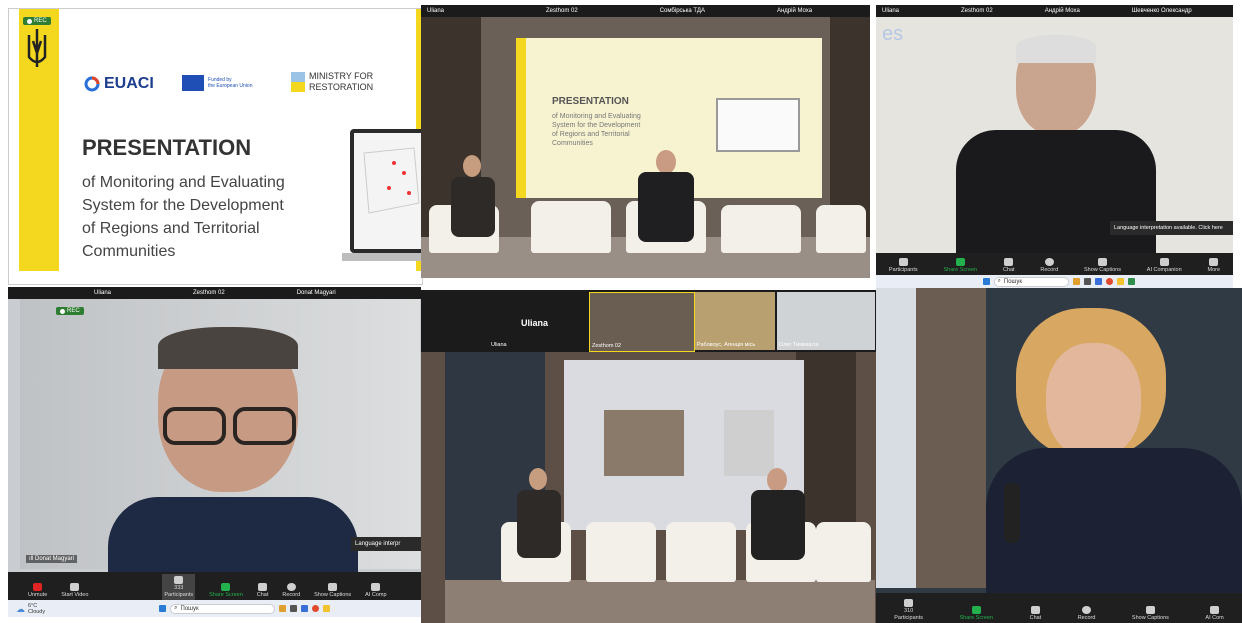 Image resolution: width=1242 pixels, height=623 pixels. What do you see at coordinates (226, 587) in the screenshot?
I see `share-screen-icon` at bounding box center [226, 587].